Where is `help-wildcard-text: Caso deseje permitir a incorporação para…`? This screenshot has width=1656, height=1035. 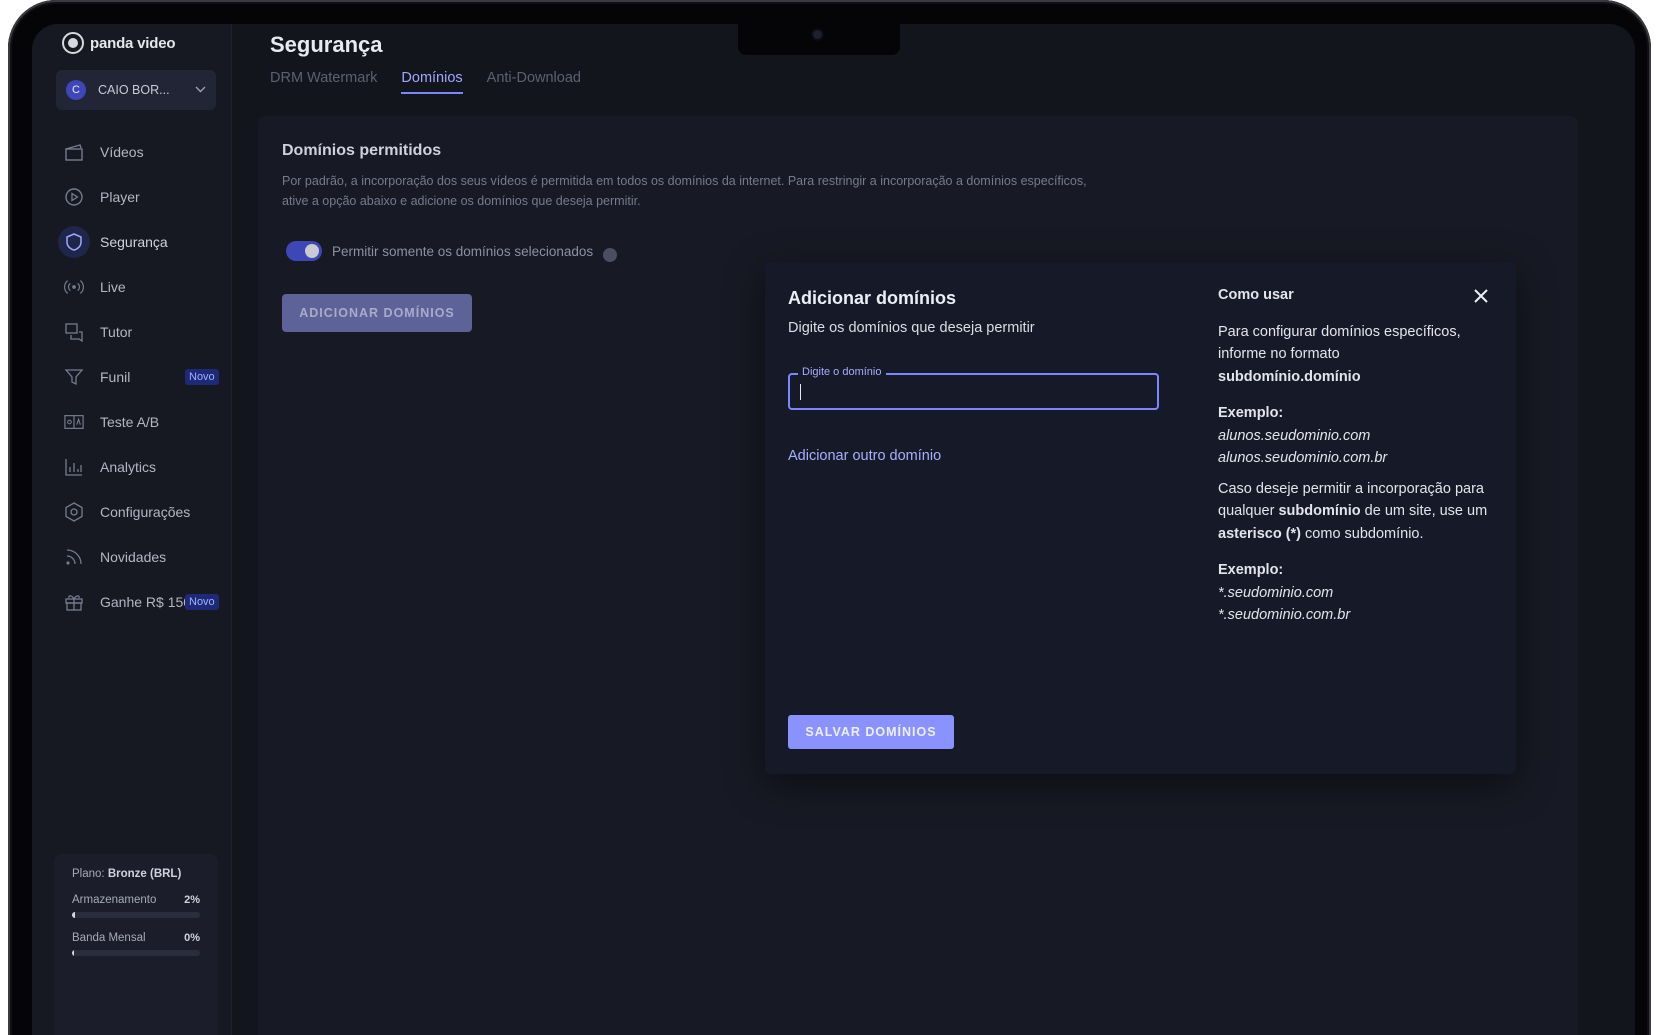 help-wildcard-text: Caso deseje permitir a incorporação para… is located at coordinates (1363, 512).